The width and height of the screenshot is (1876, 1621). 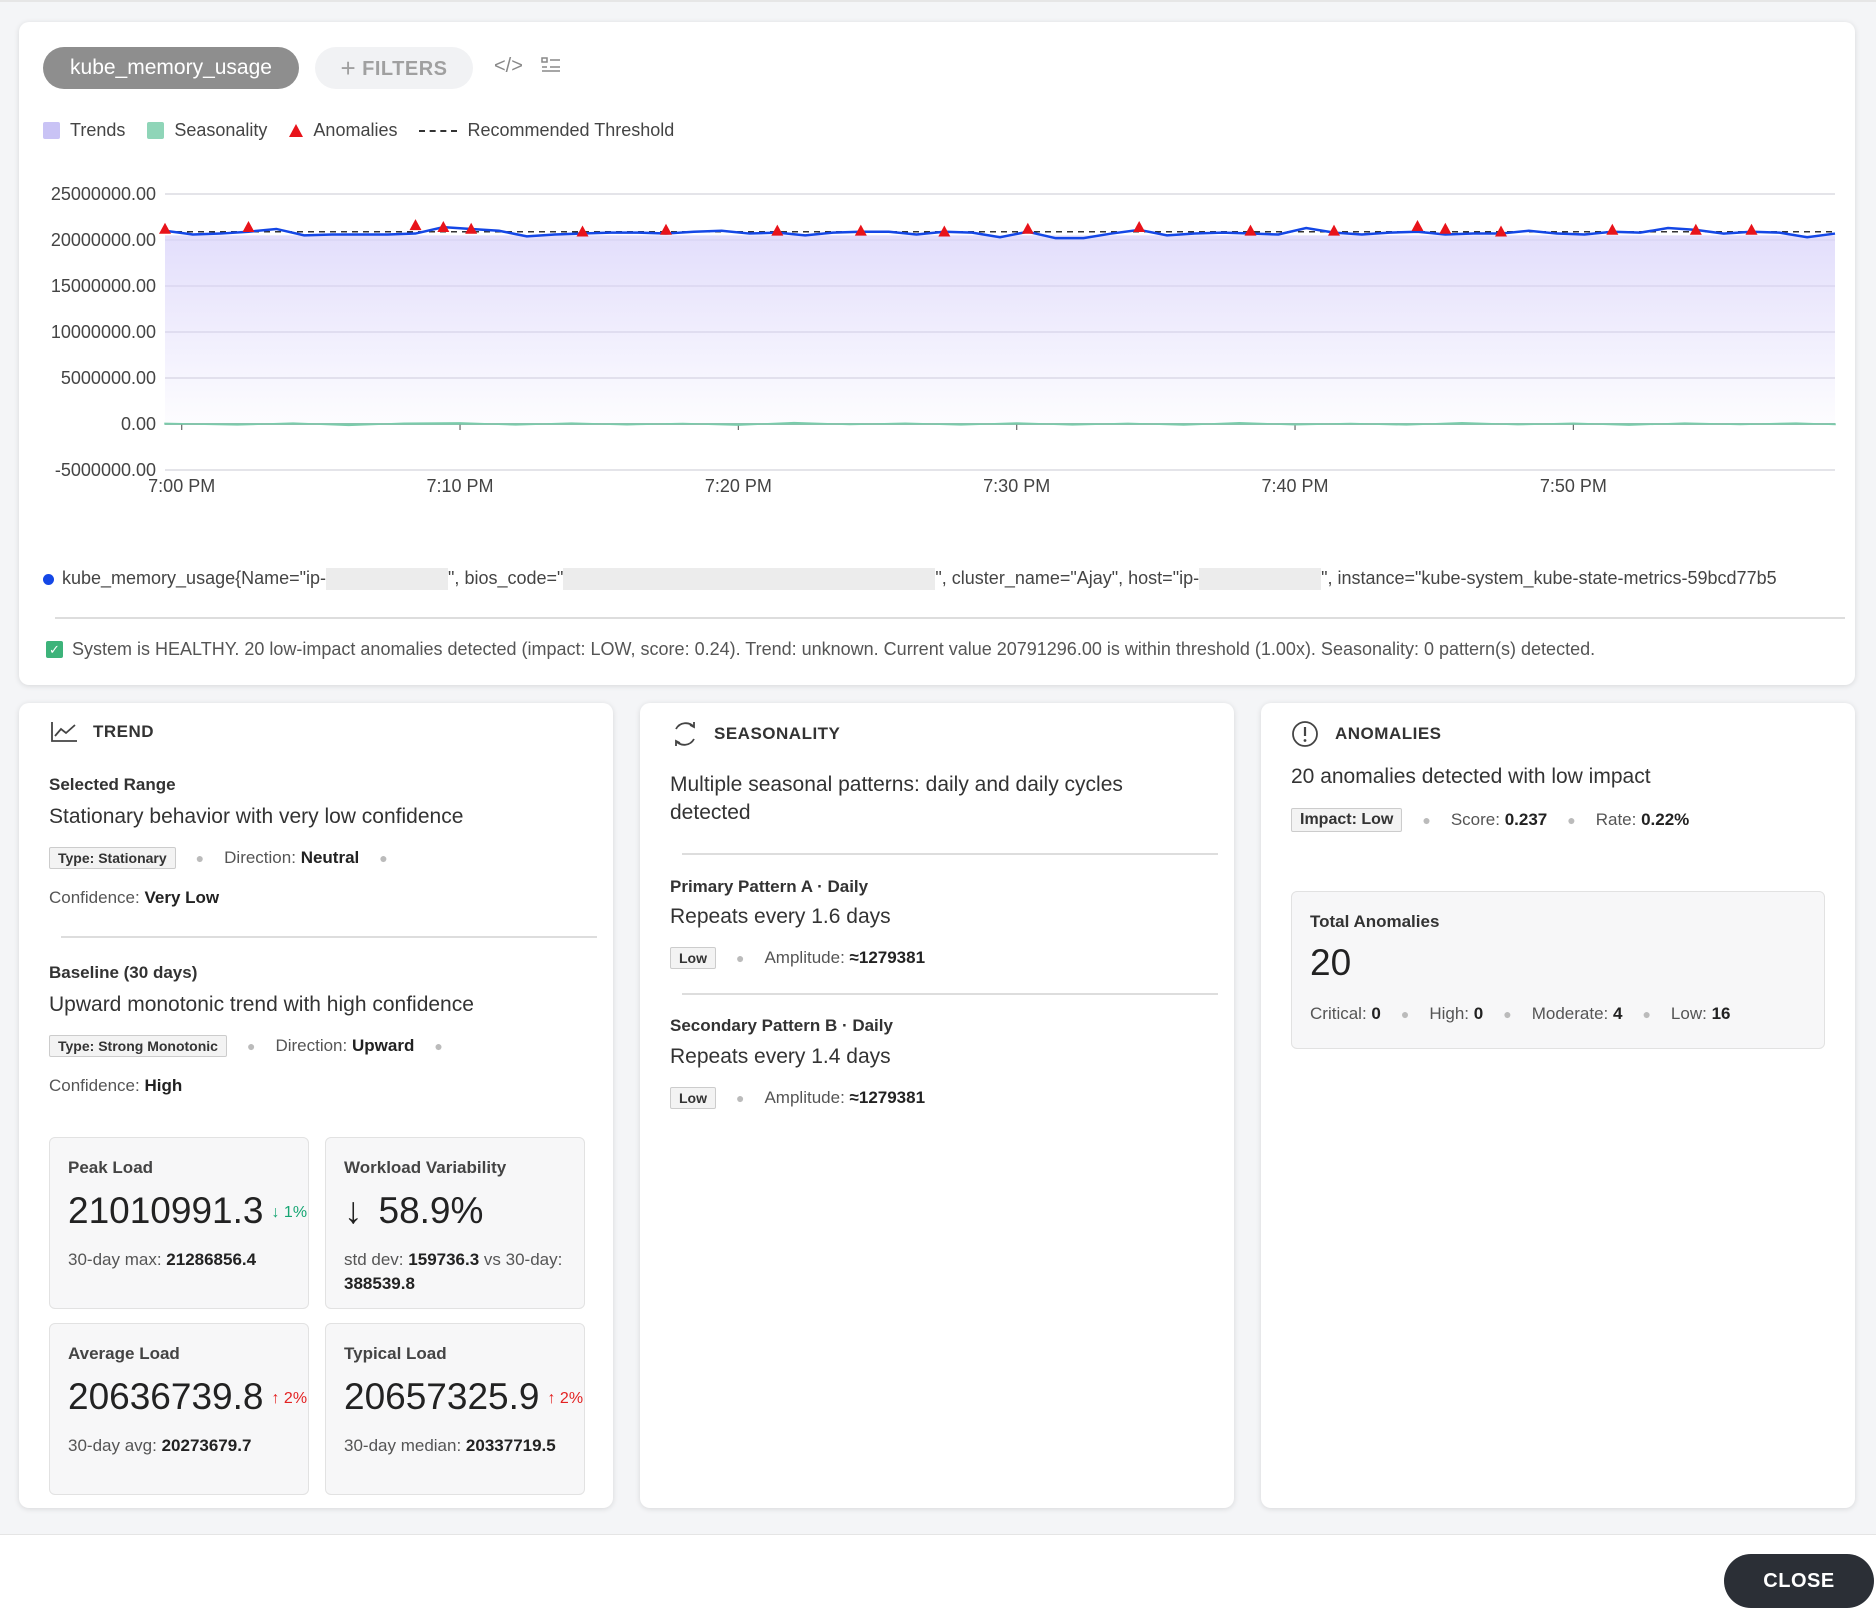 I want to click on filters-button: + FILTERS, so click(x=394, y=68).